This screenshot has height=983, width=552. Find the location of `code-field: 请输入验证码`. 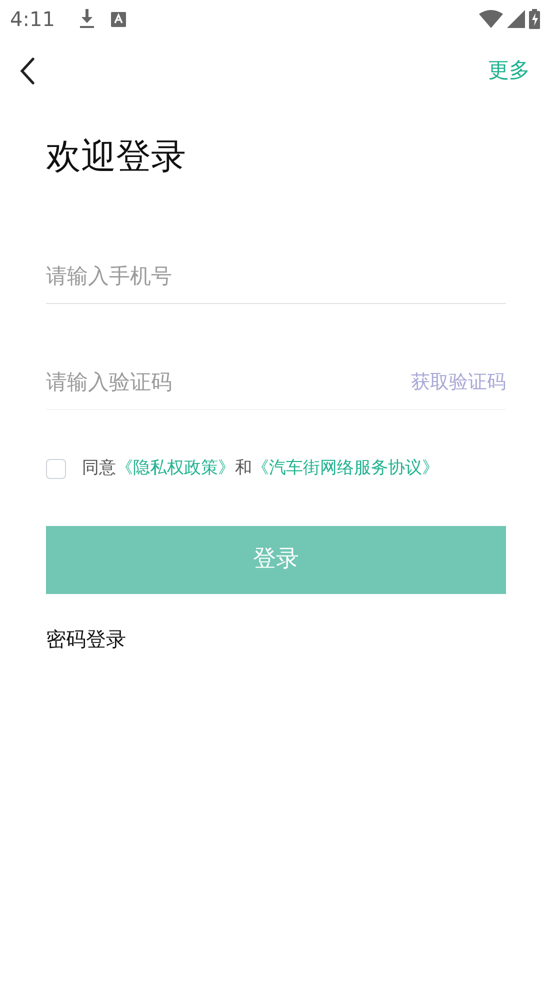

code-field: 请输入验证码 is located at coordinates (224, 382).